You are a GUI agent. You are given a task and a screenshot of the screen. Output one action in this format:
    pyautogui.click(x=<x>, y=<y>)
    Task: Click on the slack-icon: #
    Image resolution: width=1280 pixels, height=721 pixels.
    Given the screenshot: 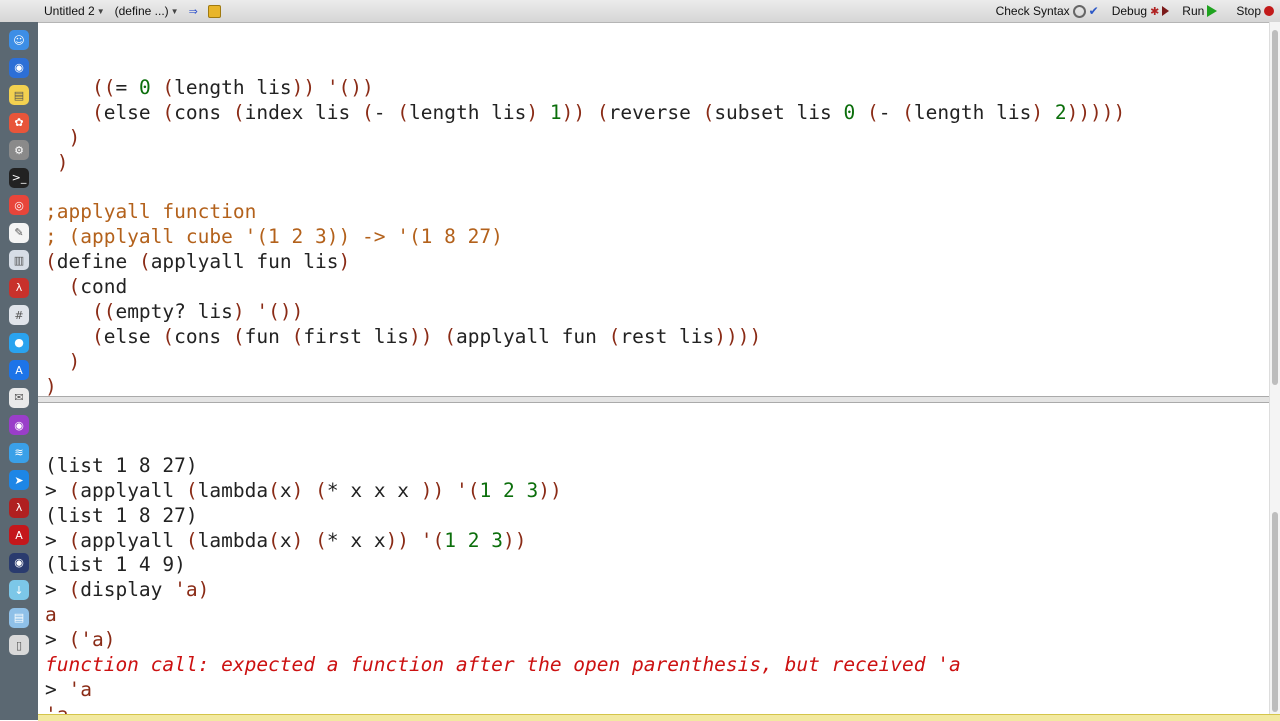 What is the action you would take?
    pyautogui.click(x=19, y=315)
    